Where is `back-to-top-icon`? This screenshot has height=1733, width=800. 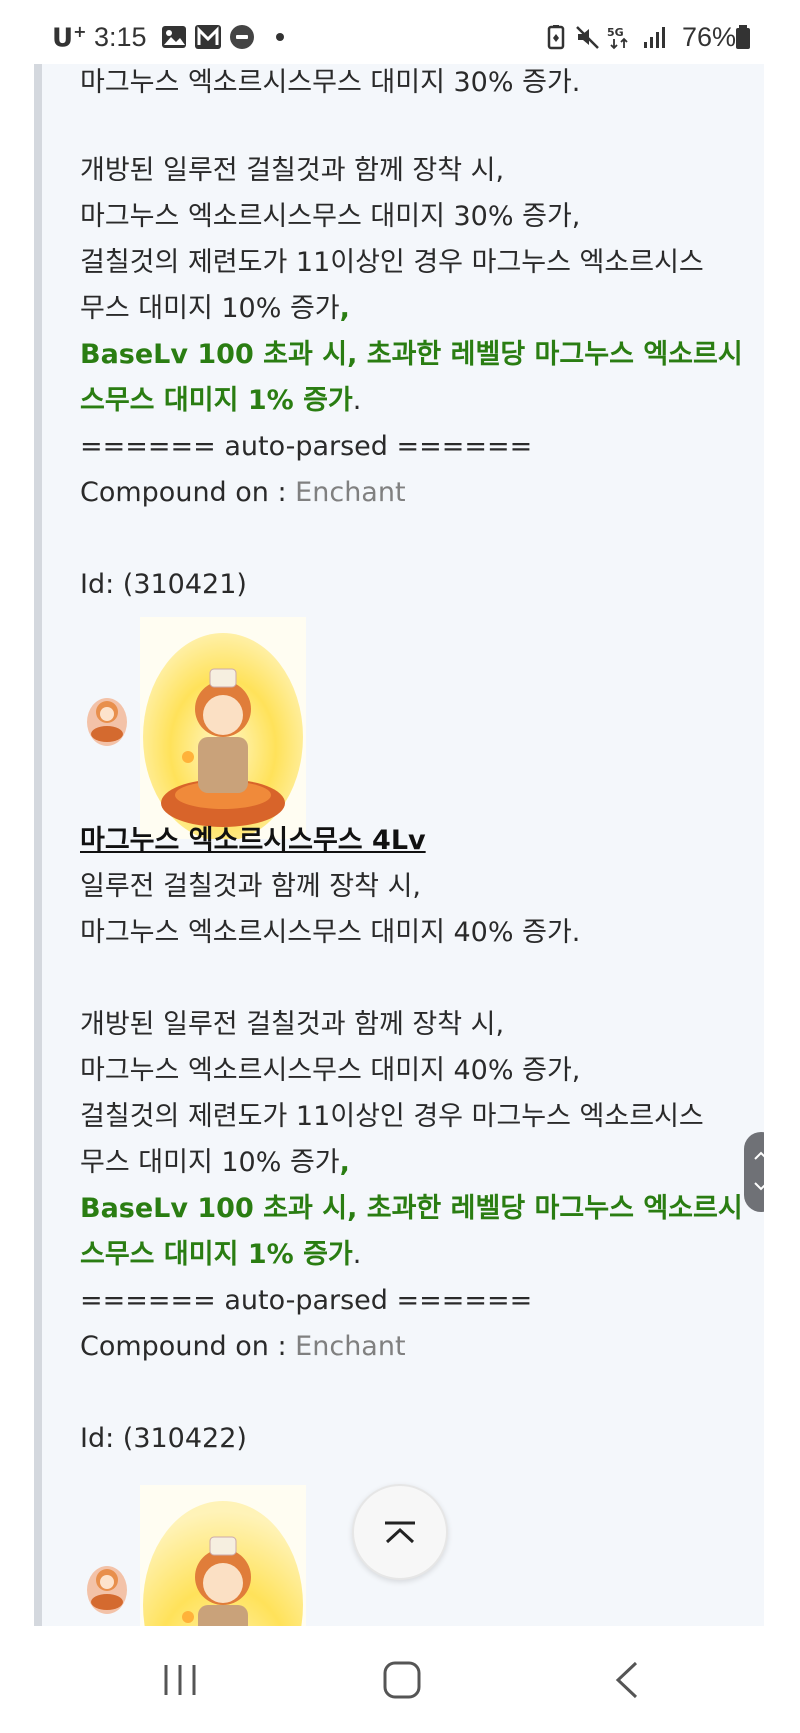 back-to-top-icon is located at coordinates (400, 1532).